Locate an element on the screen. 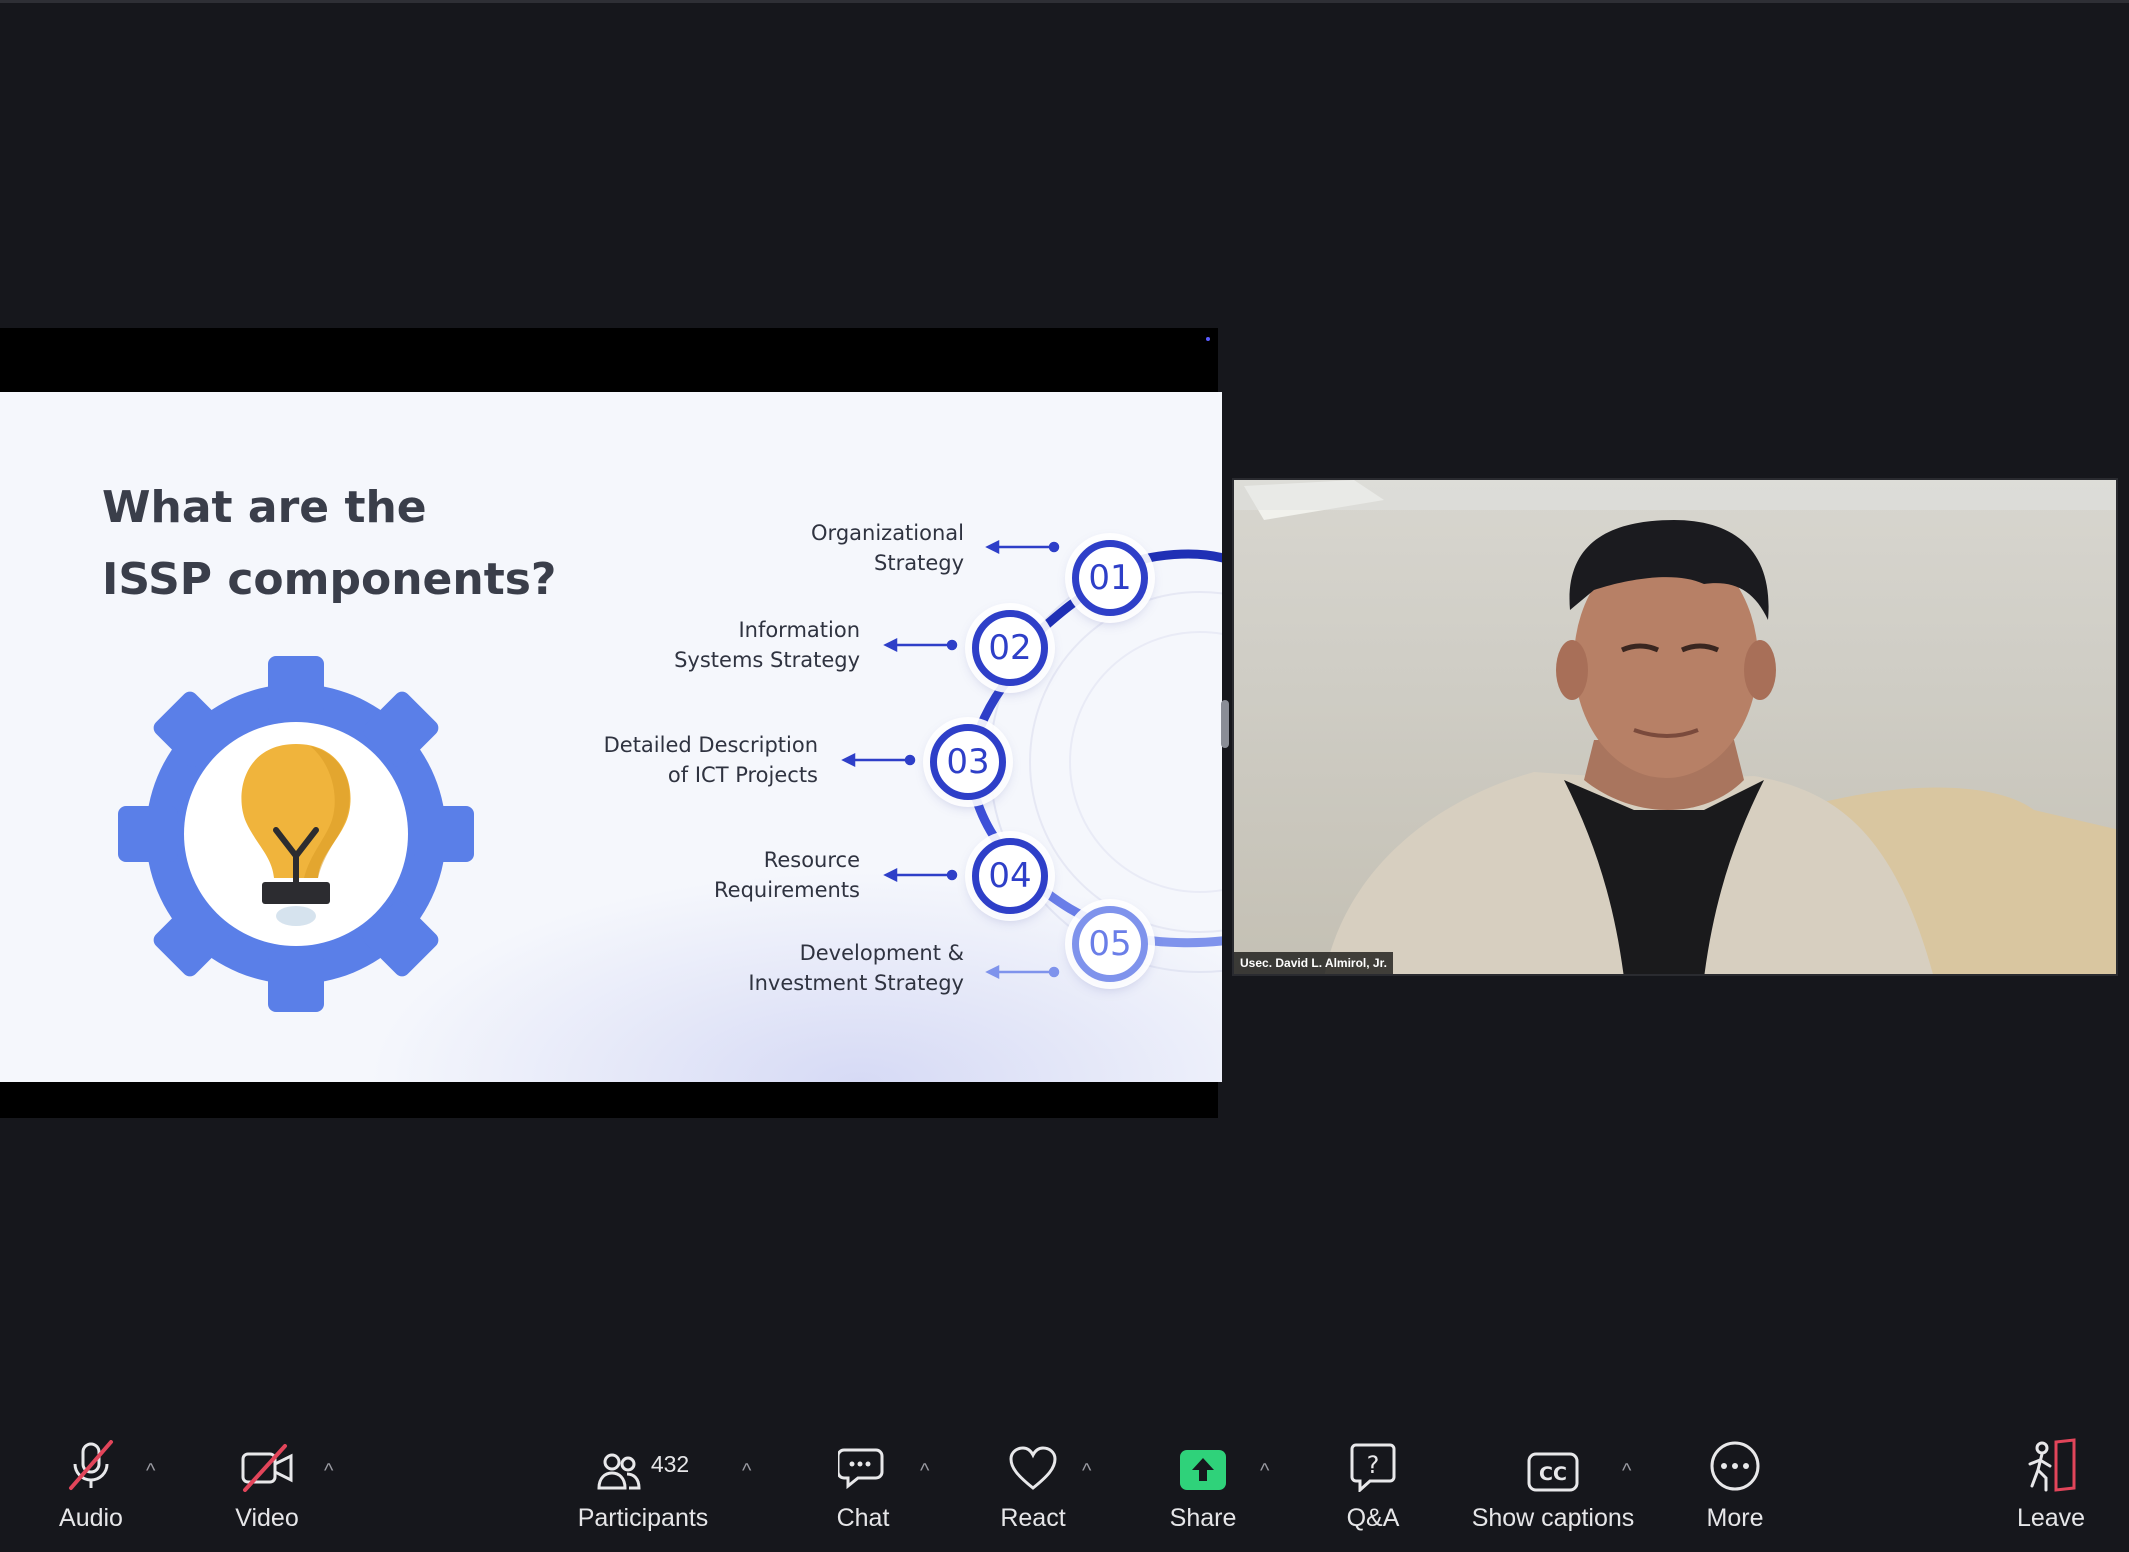 This screenshot has width=2129, height=1552. show-captions-button: CC Show captions is located at coordinates (1553, 1486).